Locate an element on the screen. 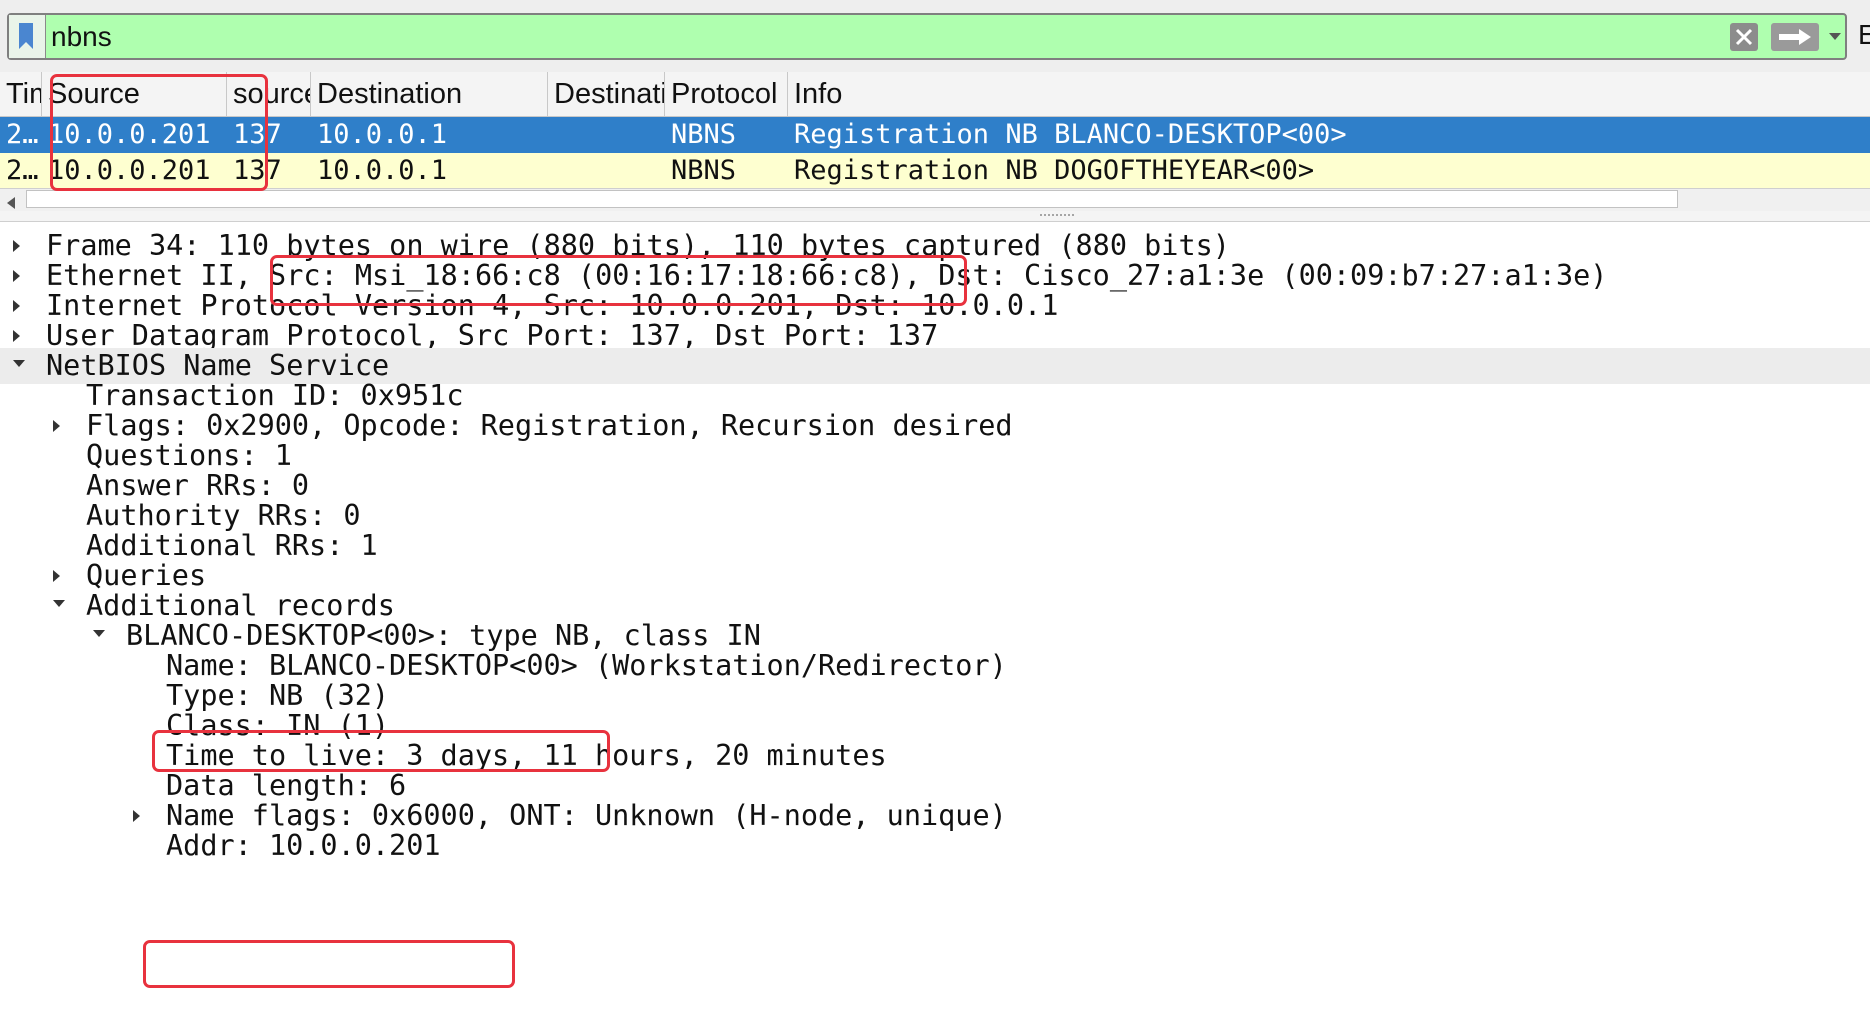 This screenshot has width=1870, height=1026. filter-history-dropdown is located at coordinates (1836, 37).